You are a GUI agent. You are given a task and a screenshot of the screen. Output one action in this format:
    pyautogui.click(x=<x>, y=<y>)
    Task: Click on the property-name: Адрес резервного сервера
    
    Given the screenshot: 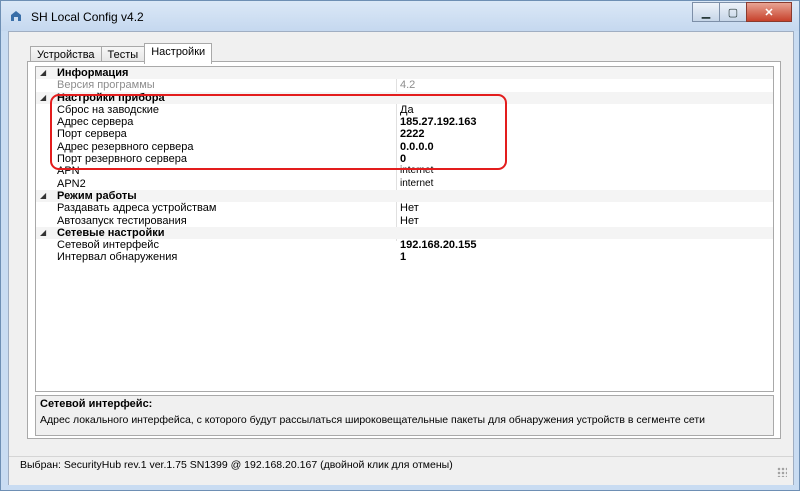 What is the action you would take?
    pyautogui.click(x=125, y=146)
    